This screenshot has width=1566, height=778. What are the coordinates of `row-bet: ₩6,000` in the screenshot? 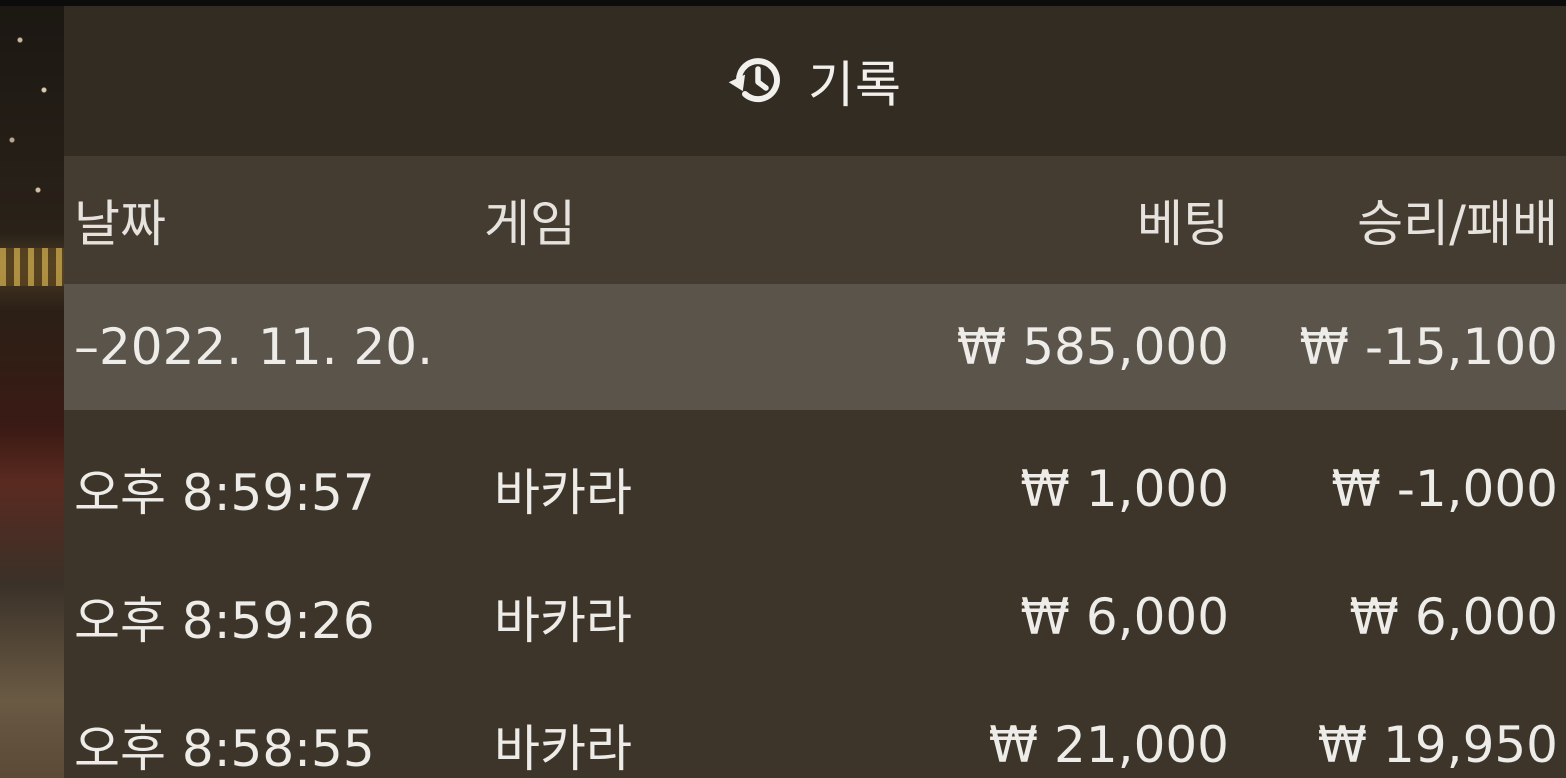 It's located at (1124, 617).